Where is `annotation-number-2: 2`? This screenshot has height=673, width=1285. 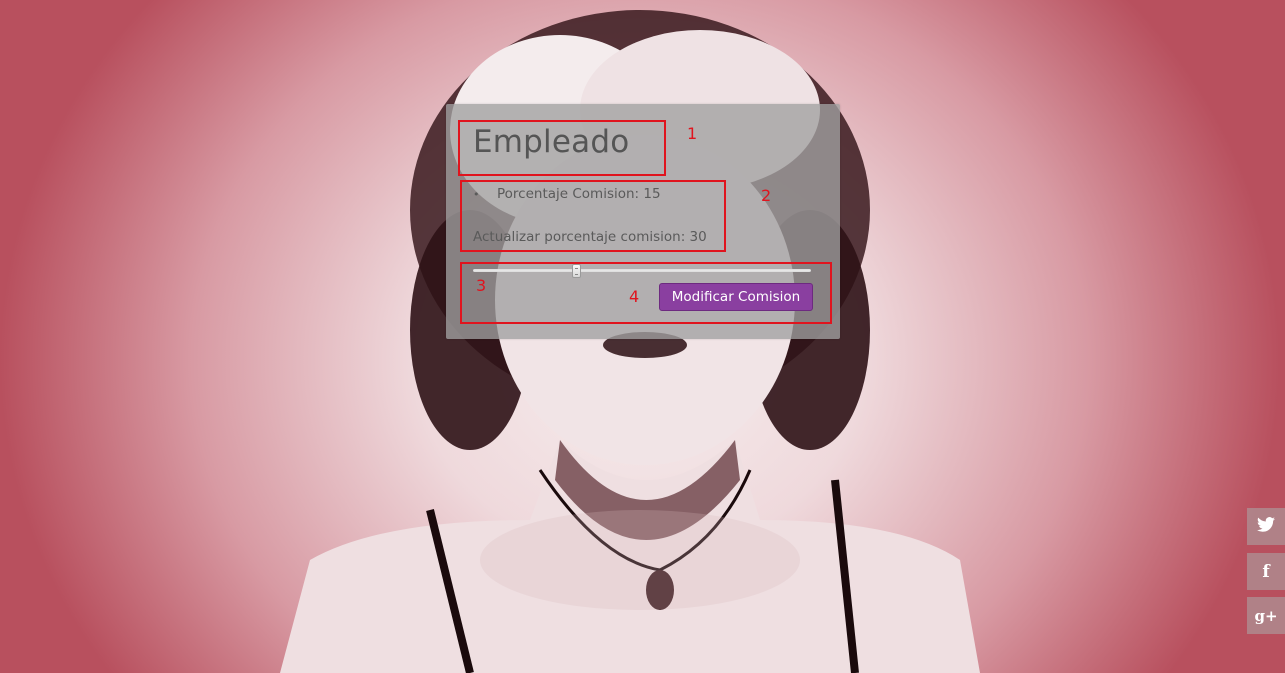
annotation-number-2: 2 is located at coordinates (766, 195).